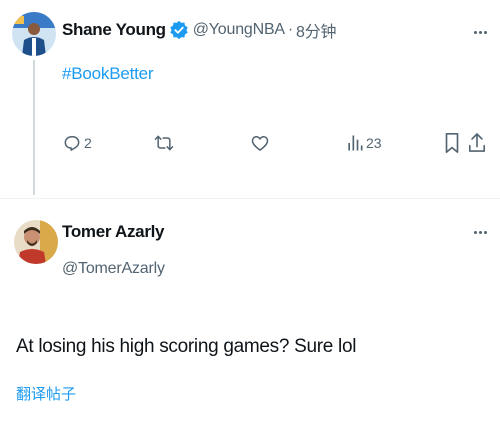  I want to click on reply-button: 2, so click(77, 143).